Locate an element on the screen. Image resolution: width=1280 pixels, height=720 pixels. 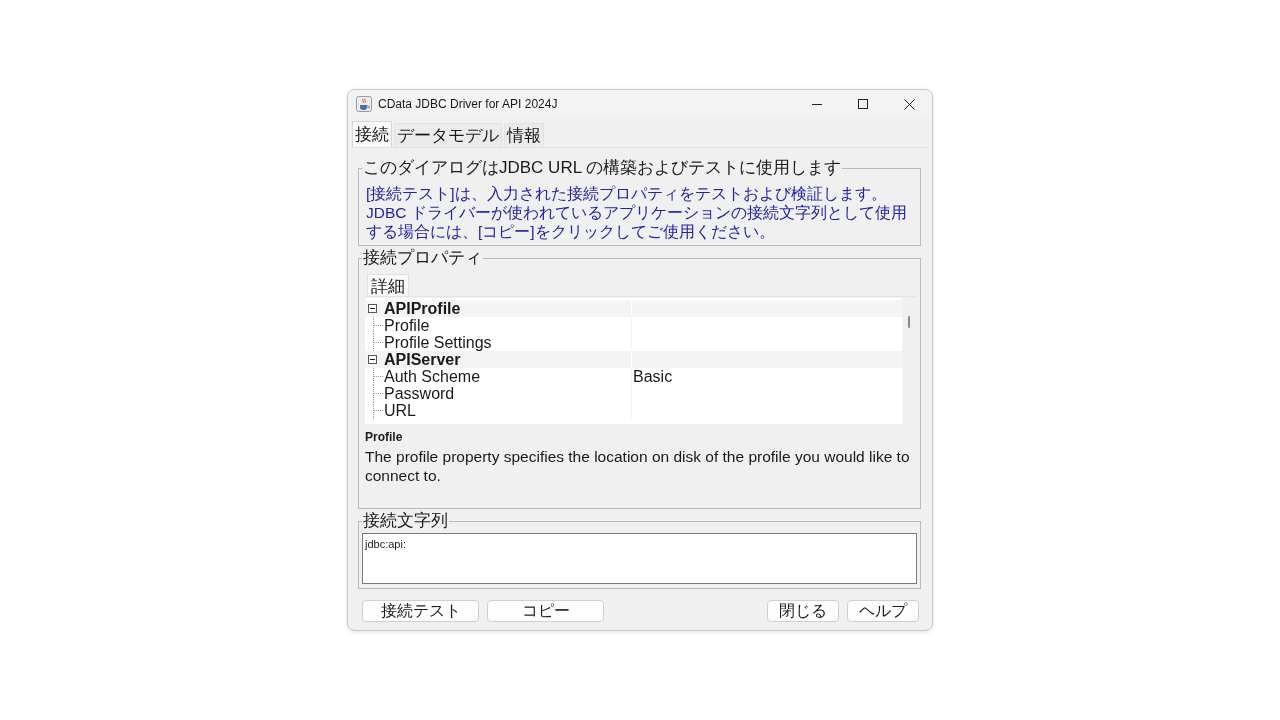
tab: 接続 is located at coordinates (372, 134).